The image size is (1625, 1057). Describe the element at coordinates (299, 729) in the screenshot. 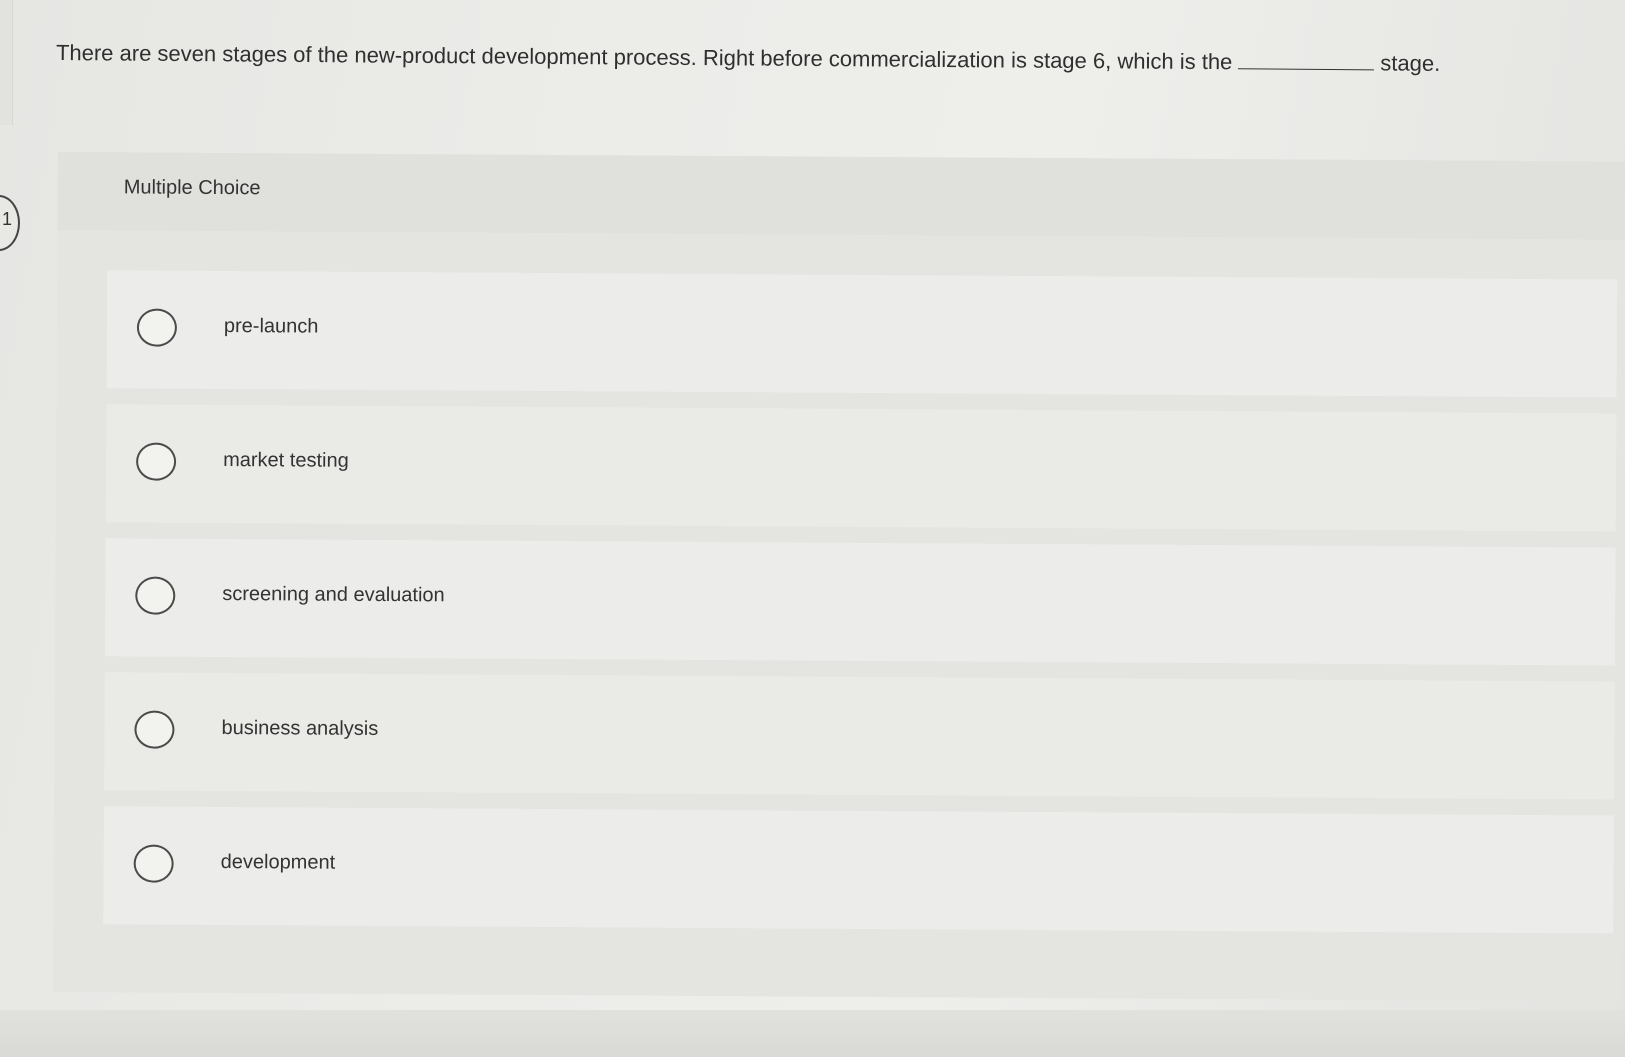

I see `choice-label: business analysis` at that location.